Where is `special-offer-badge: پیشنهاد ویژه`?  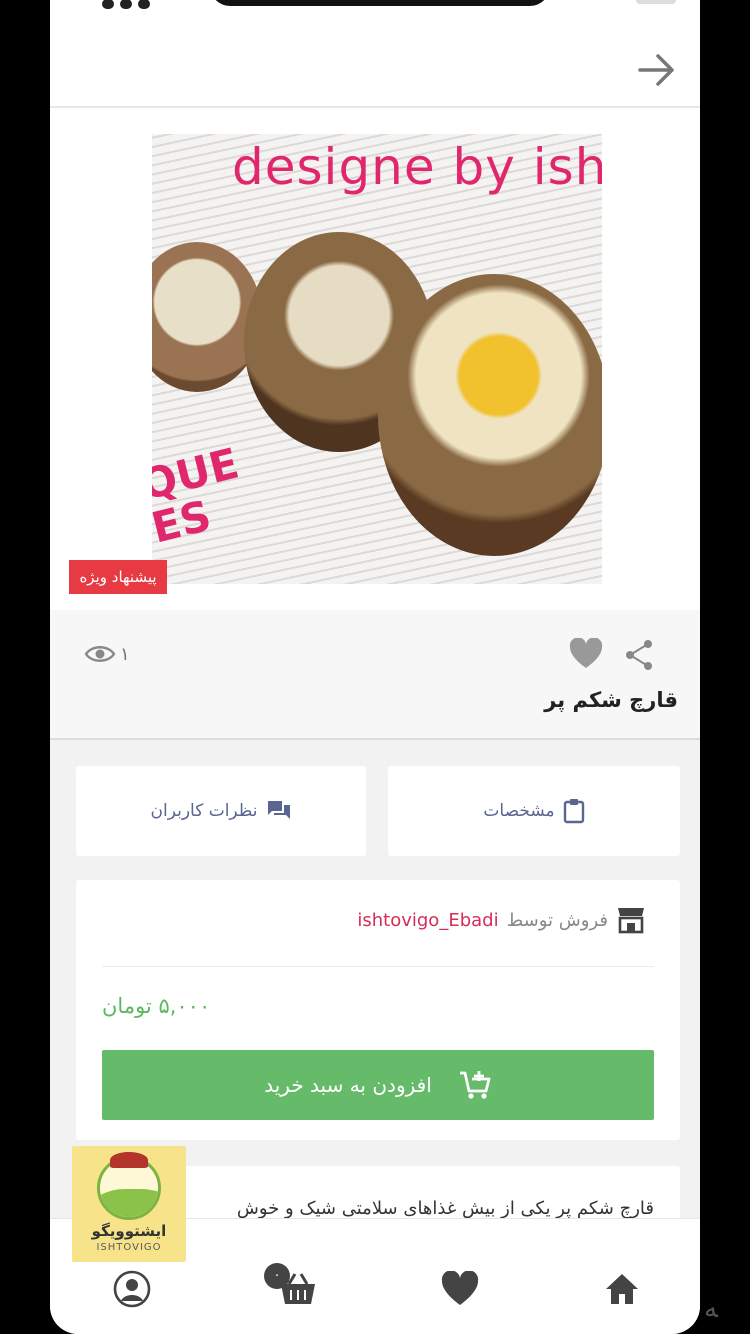 special-offer-badge: پیشنهاد ویژه is located at coordinates (118, 577).